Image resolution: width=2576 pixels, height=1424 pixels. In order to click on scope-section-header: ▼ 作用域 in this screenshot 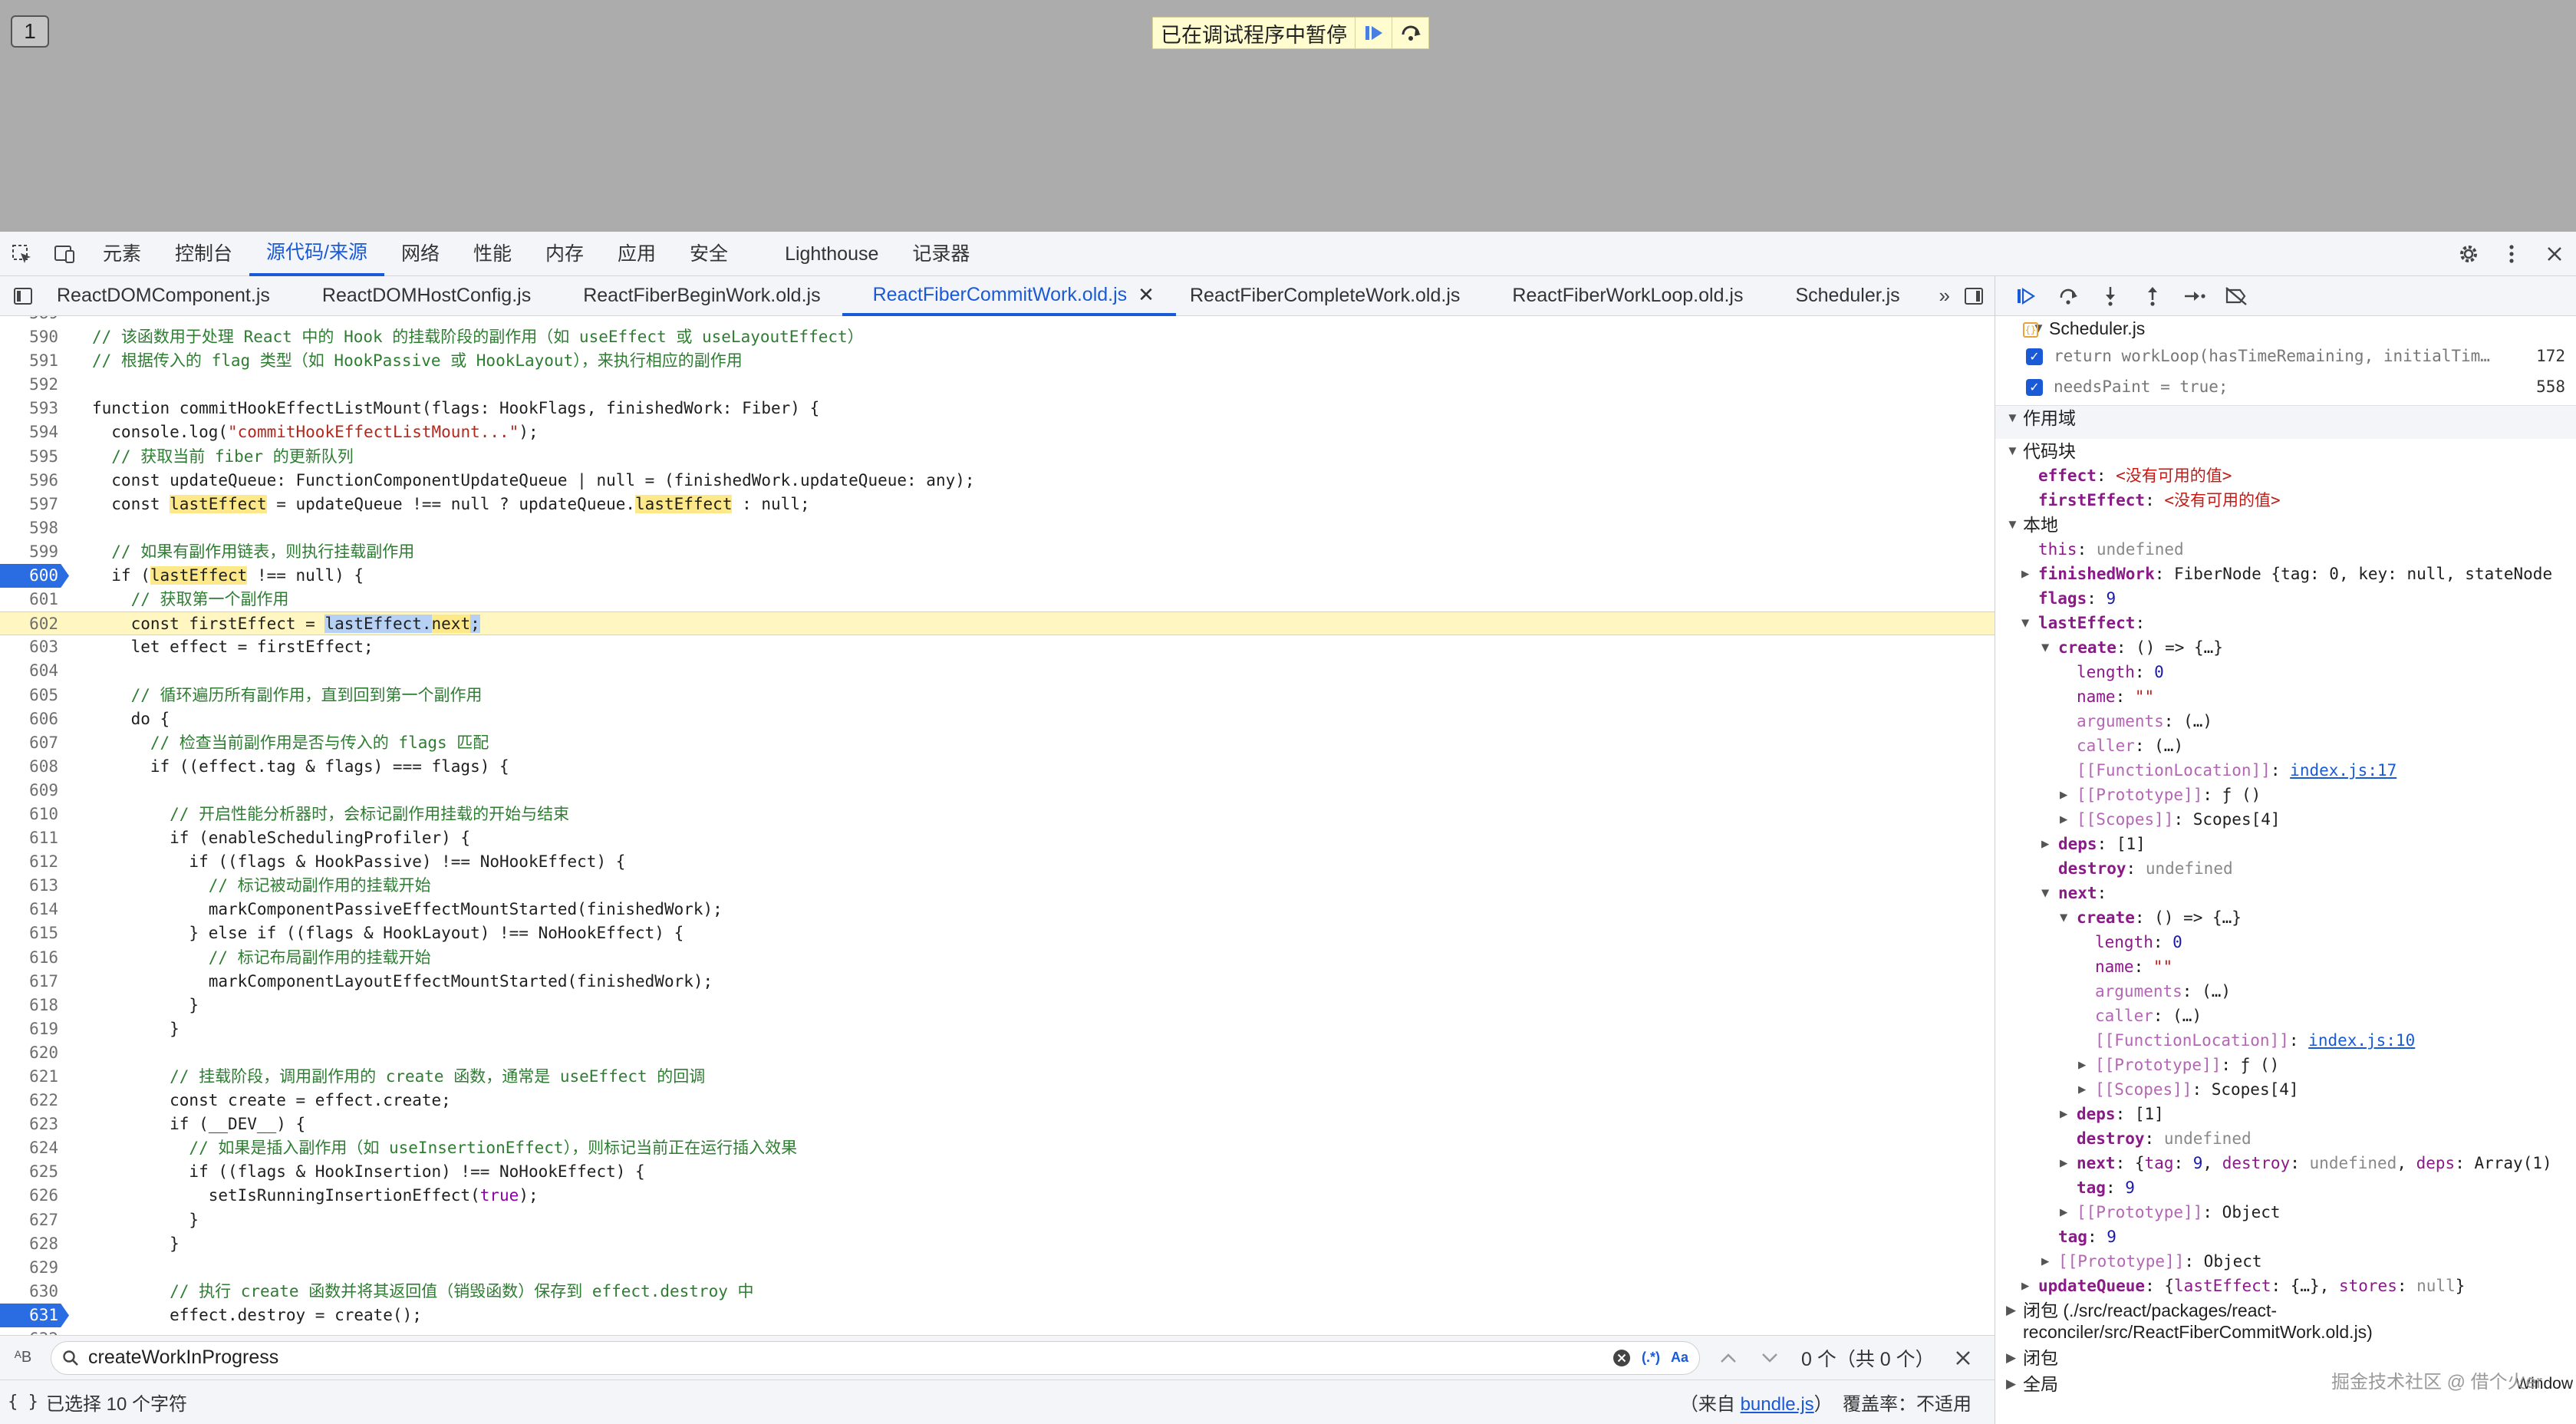, I will do `click(2285, 422)`.